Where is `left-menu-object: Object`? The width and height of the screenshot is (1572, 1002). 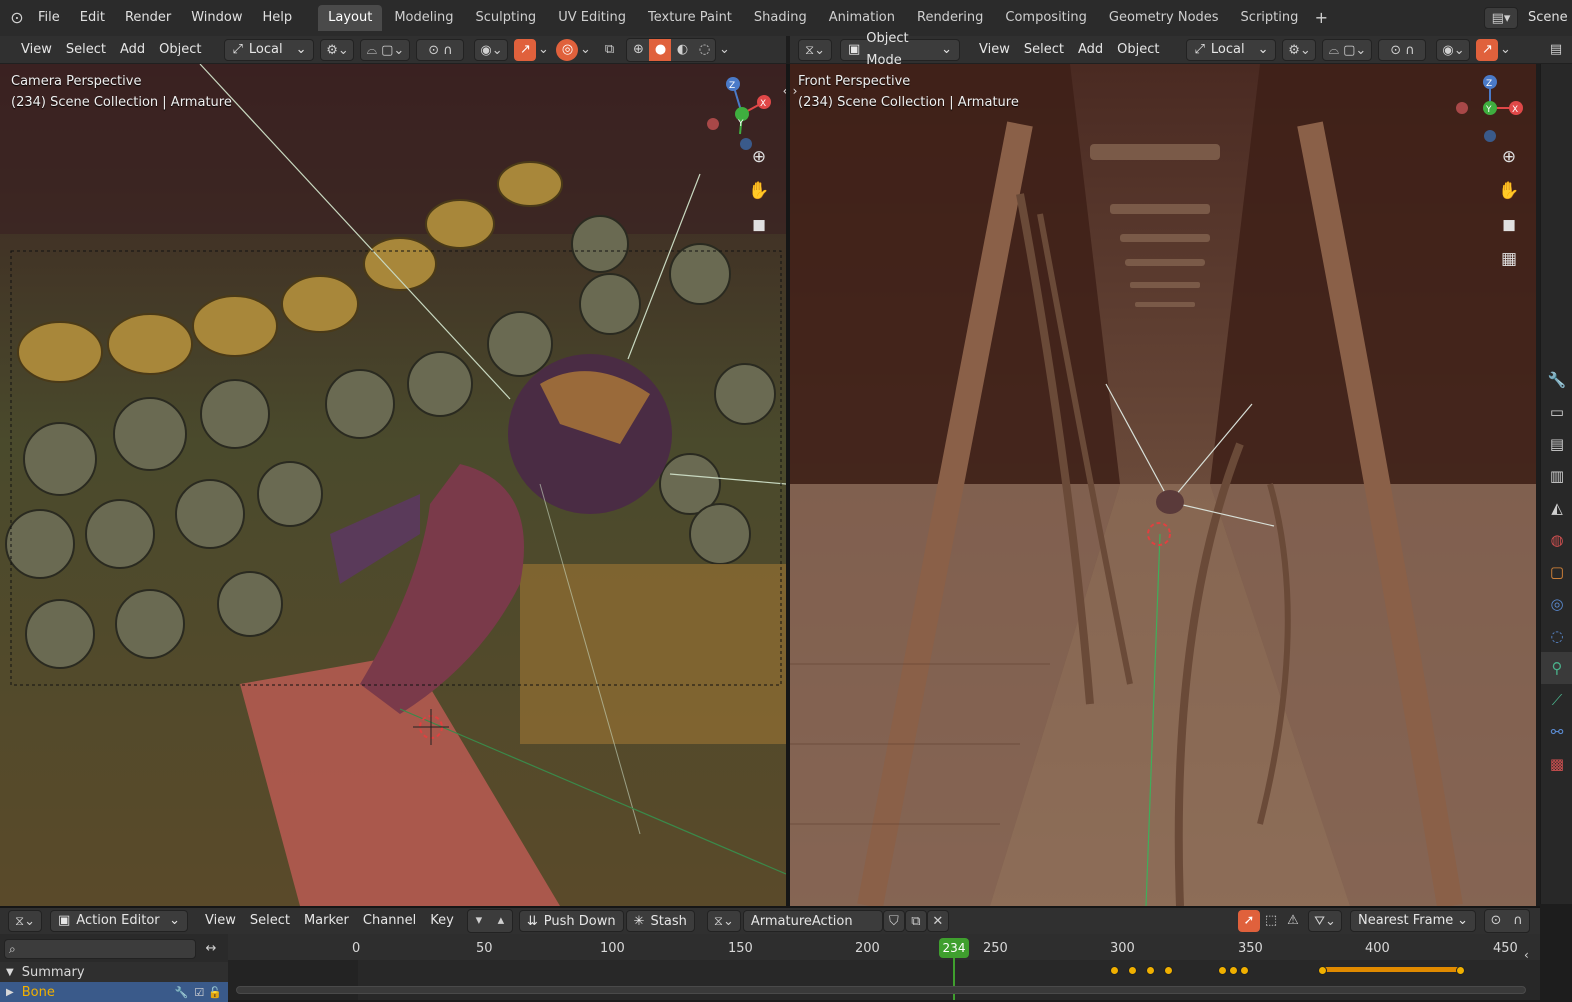
left-menu-object: Object is located at coordinates (180, 50).